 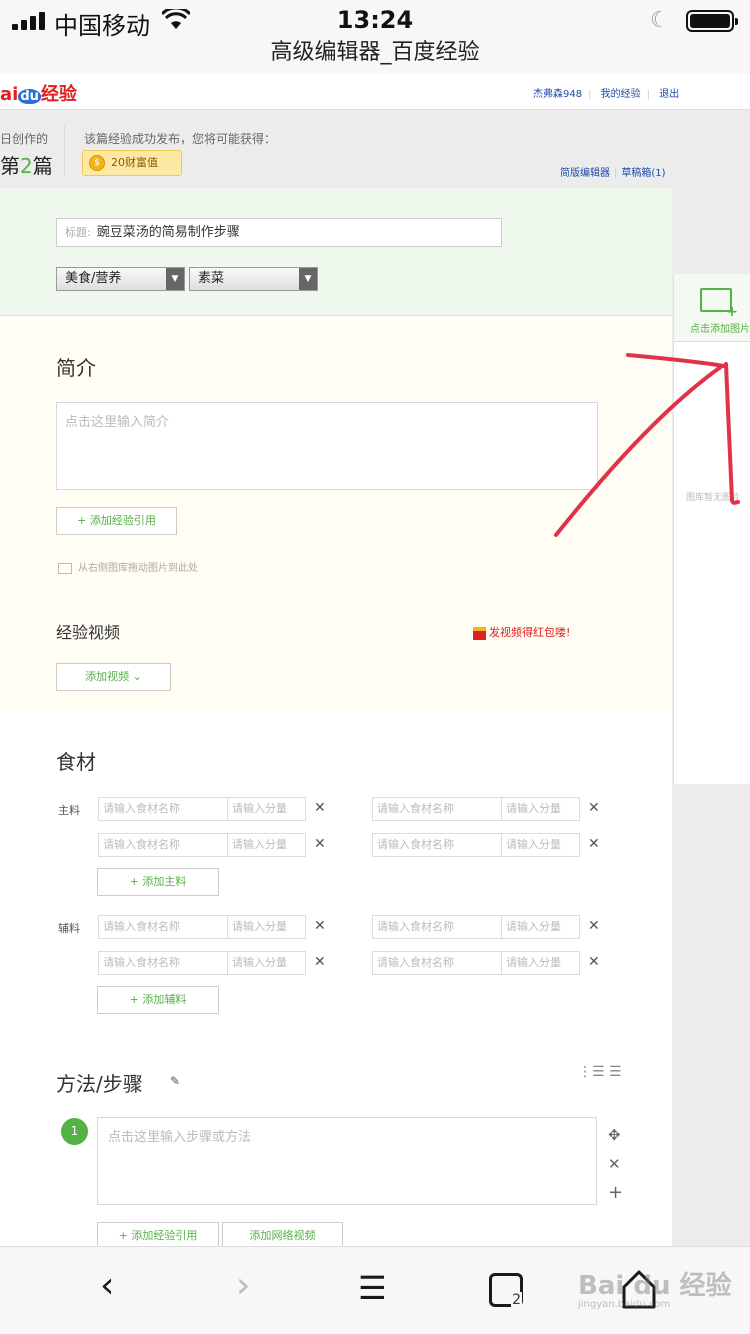 What do you see at coordinates (279, 232) in the screenshot?
I see `title-input: 标题: 豌豆菜汤的简易制作步骤` at bounding box center [279, 232].